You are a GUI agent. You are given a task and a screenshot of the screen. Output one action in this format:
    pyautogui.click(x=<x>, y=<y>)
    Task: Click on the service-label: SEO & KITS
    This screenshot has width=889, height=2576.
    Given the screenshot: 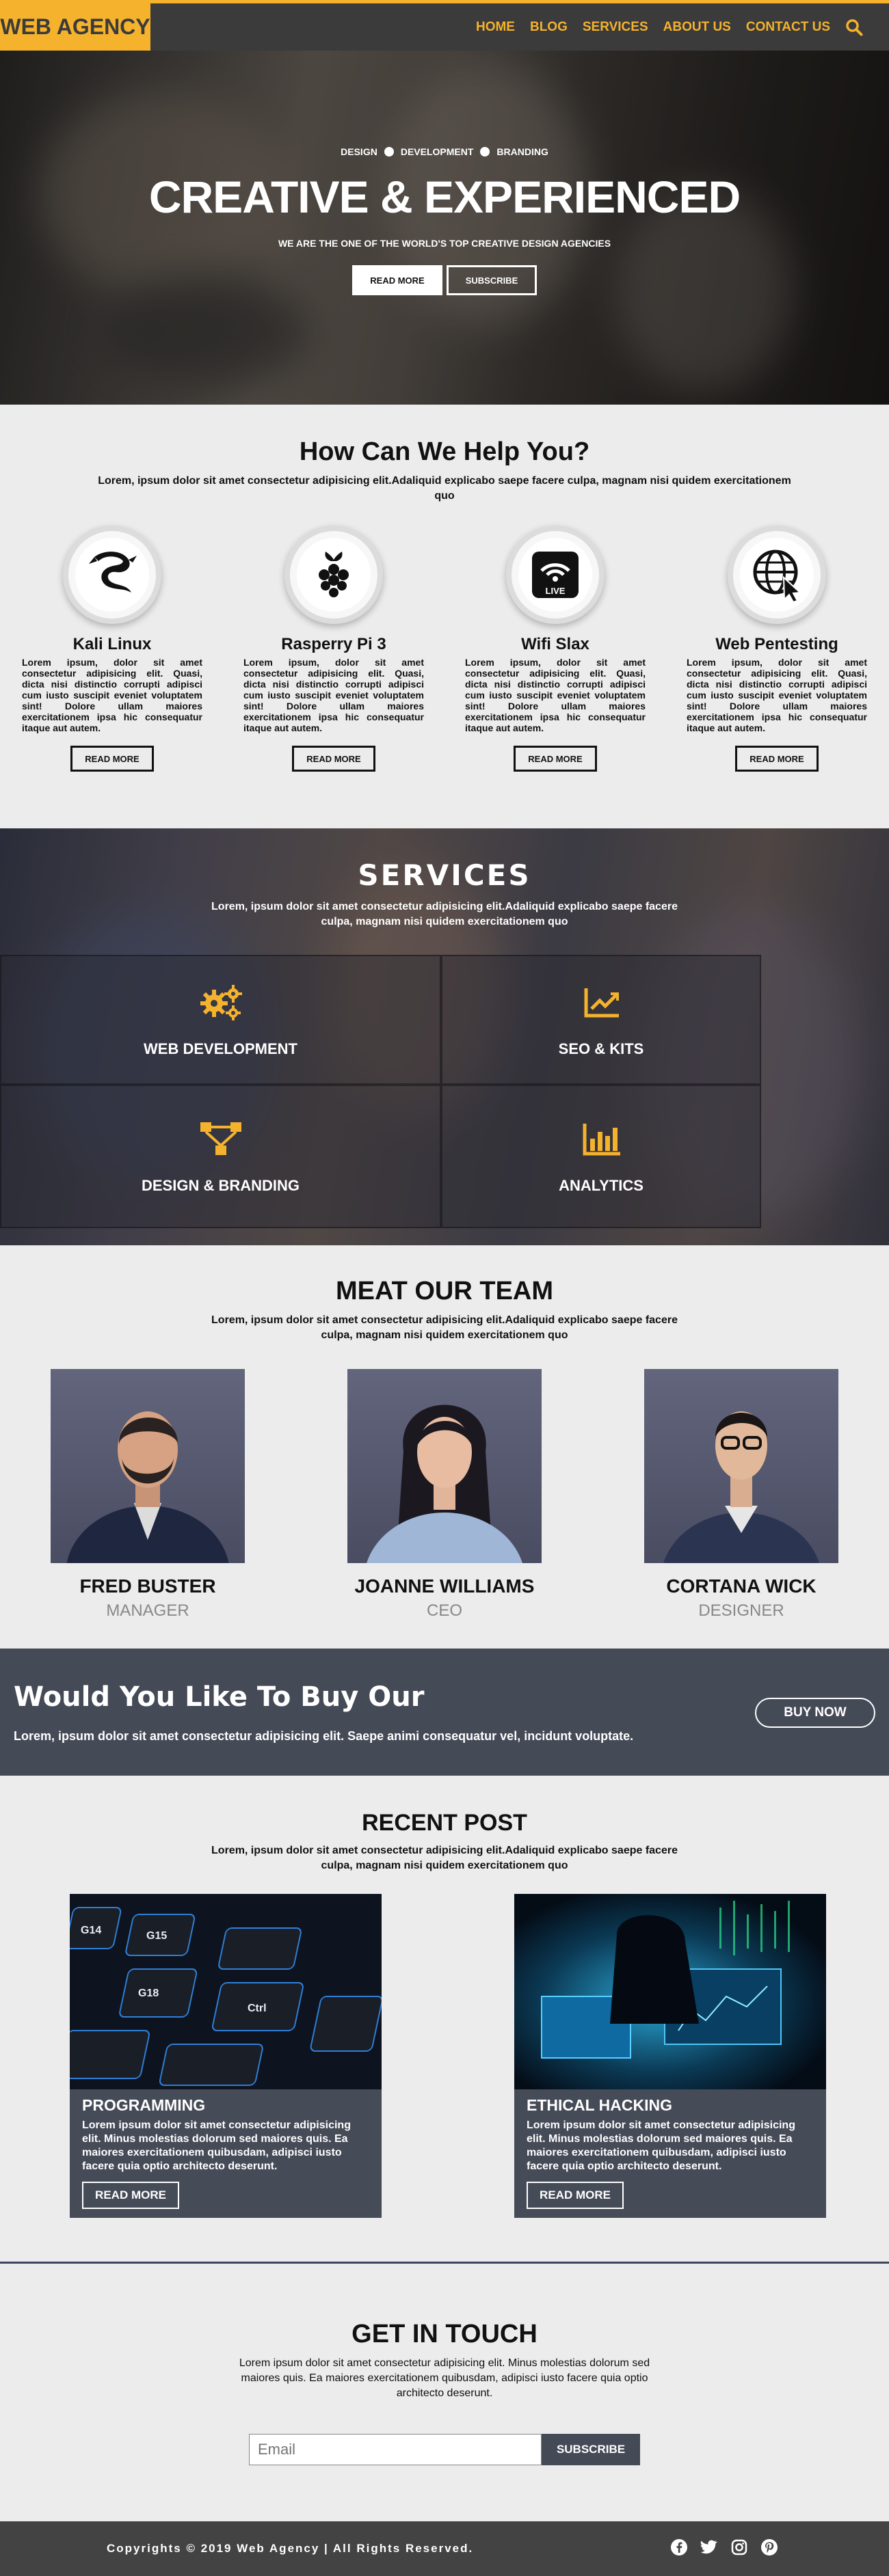 What is the action you would take?
    pyautogui.click(x=601, y=1048)
    